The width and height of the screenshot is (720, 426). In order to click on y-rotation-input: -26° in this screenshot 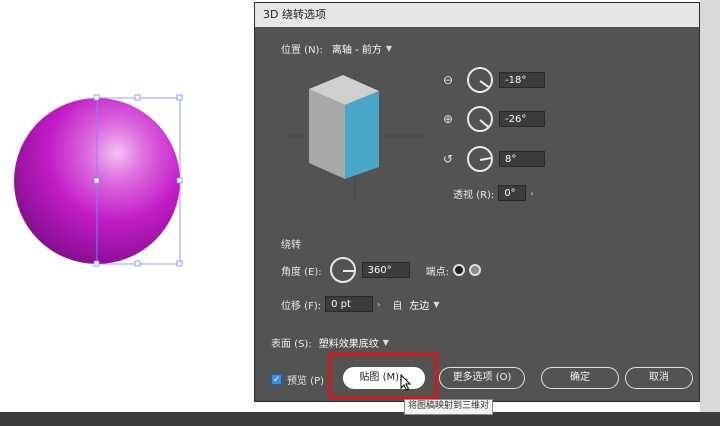, I will do `click(522, 119)`.